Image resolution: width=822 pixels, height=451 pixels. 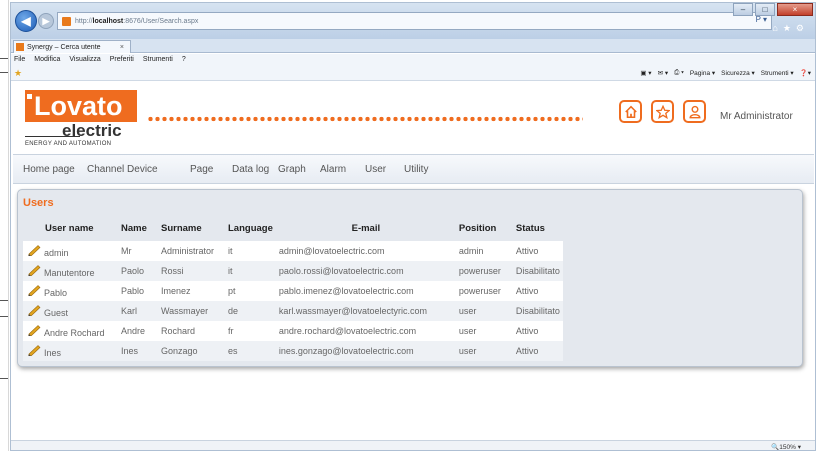 What do you see at coordinates (161, 21) in the screenshot?
I see `address-path: :8676/User/Search.aspx` at bounding box center [161, 21].